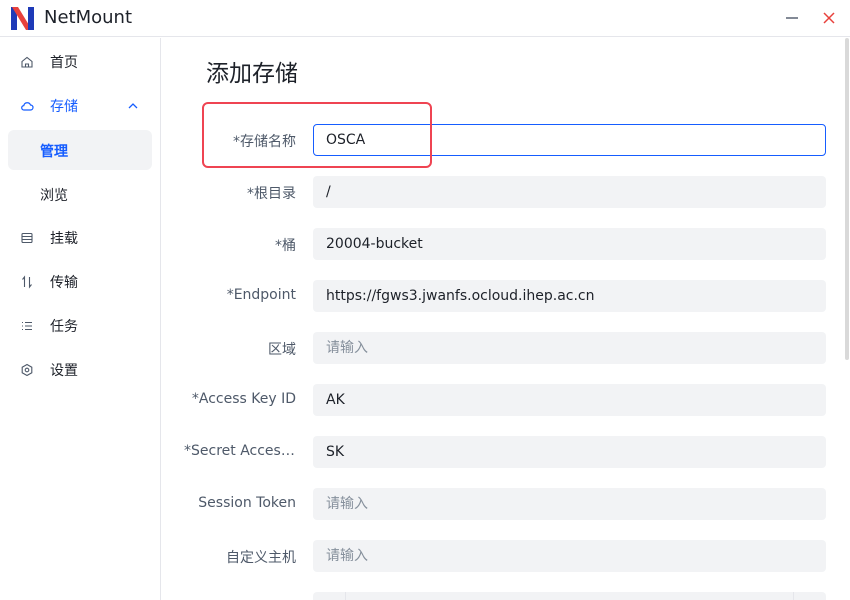 The image size is (850, 600). I want to click on sidebar-item-label: 传输, so click(64, 283).